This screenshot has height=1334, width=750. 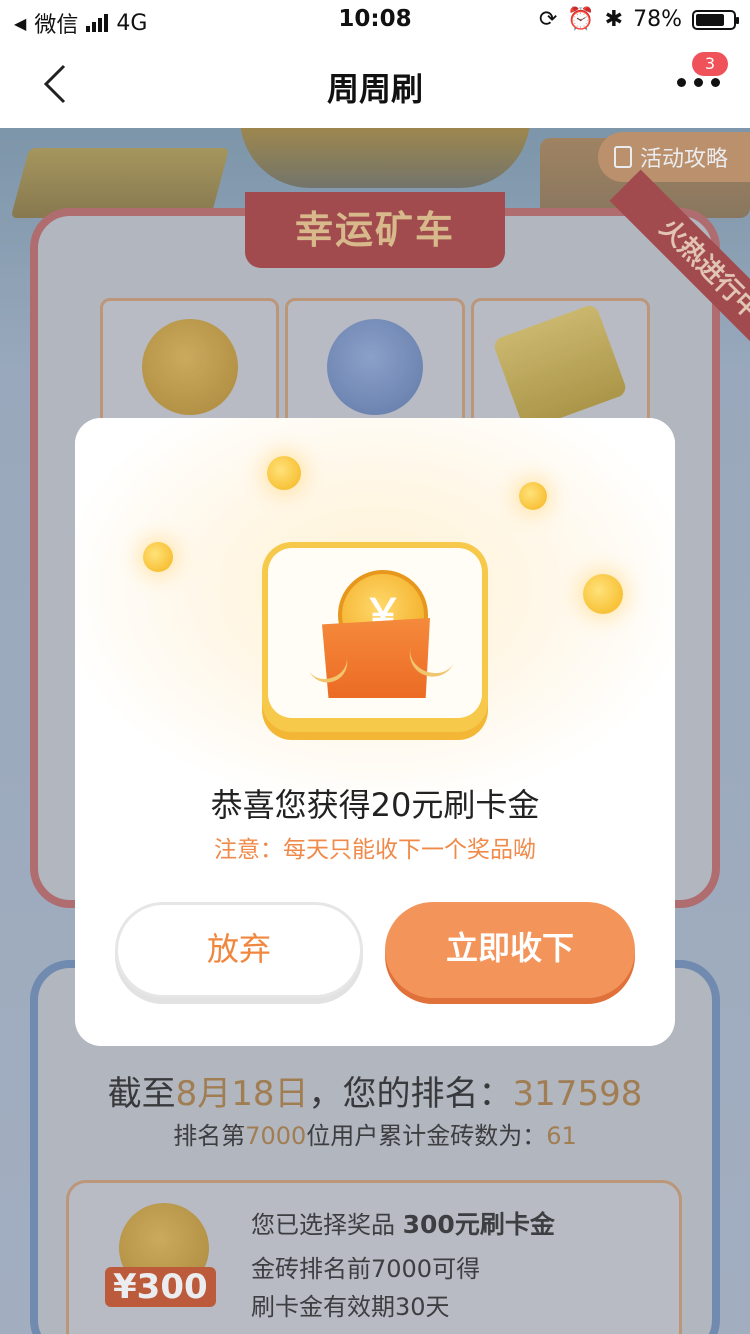 What do you see at coordinates (715, 19) in the screenshot?
I see `battery-icon` at bounding box center [715, 19].